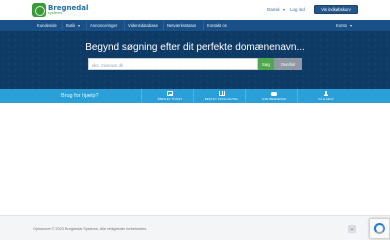  I want to click on back-to-top-button, so click(352, 229).